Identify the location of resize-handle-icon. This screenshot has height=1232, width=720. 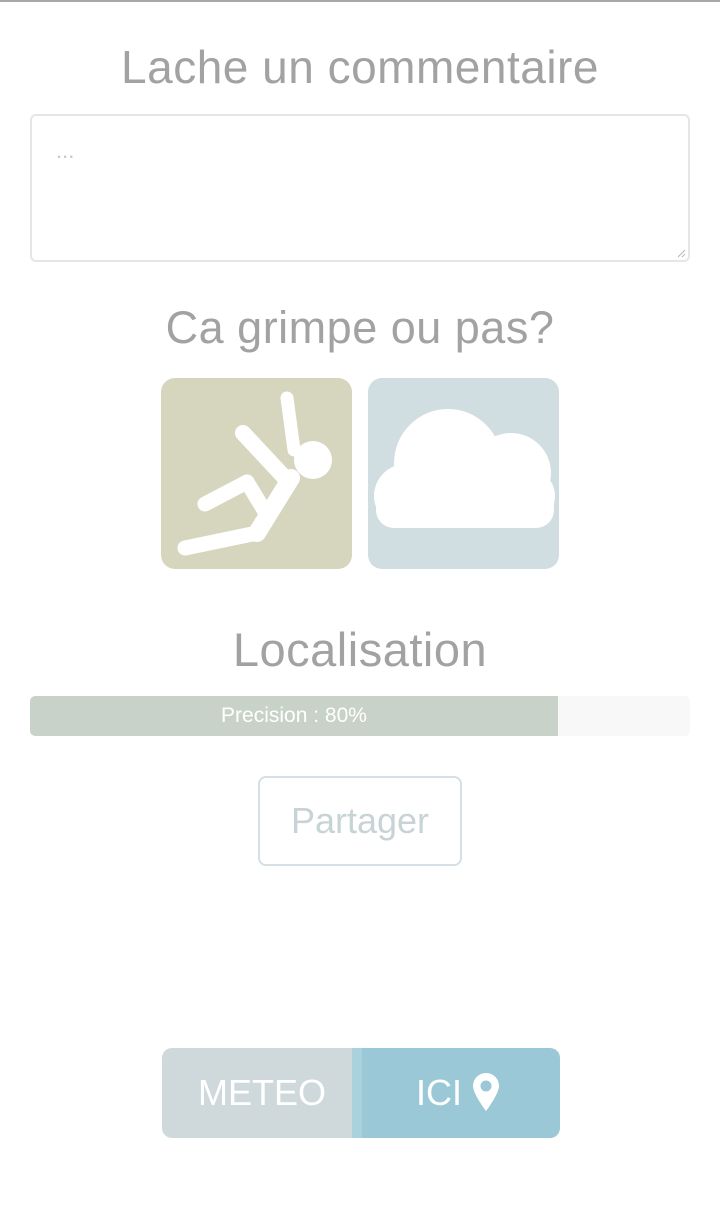
(681, 253).